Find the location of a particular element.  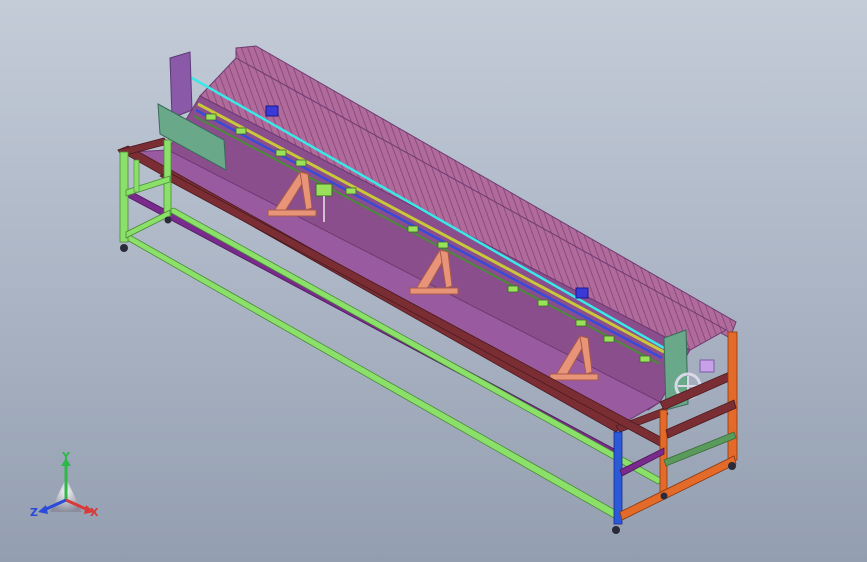

z-axis-label: Z is located at coordinates (34, 512).